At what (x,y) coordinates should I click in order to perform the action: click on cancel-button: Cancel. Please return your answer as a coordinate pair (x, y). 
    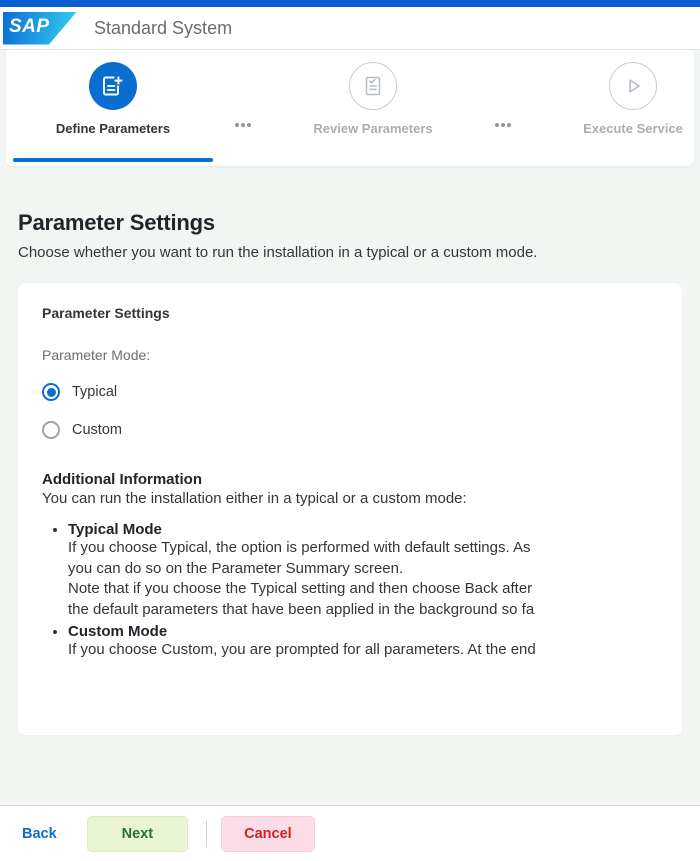
    Looking at the image, I should click on (268, 833).